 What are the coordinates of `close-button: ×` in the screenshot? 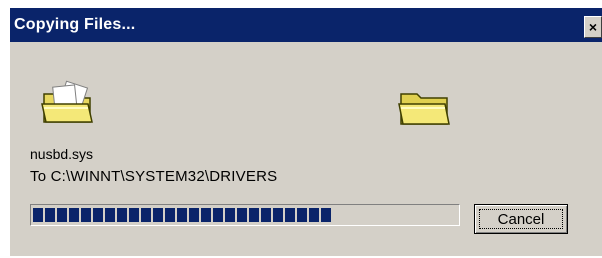 It's located at (593, 27).